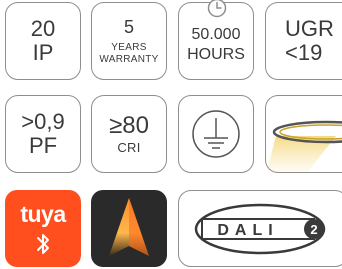 The image size is (342, 269). I want to click on ring-light-icon, so click(304, 146).